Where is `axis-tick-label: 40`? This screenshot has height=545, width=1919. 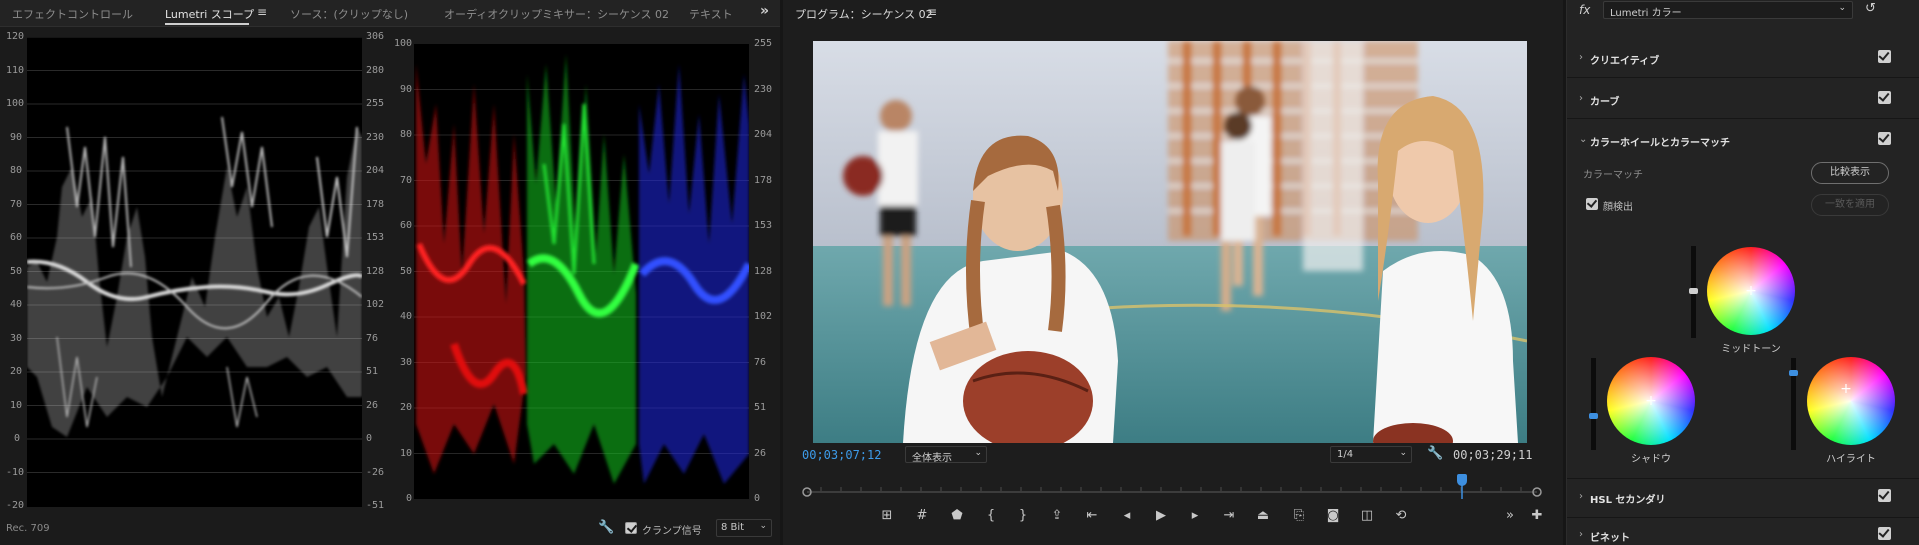
axis-tick-label: 40 is located at coordinates (406, 316).